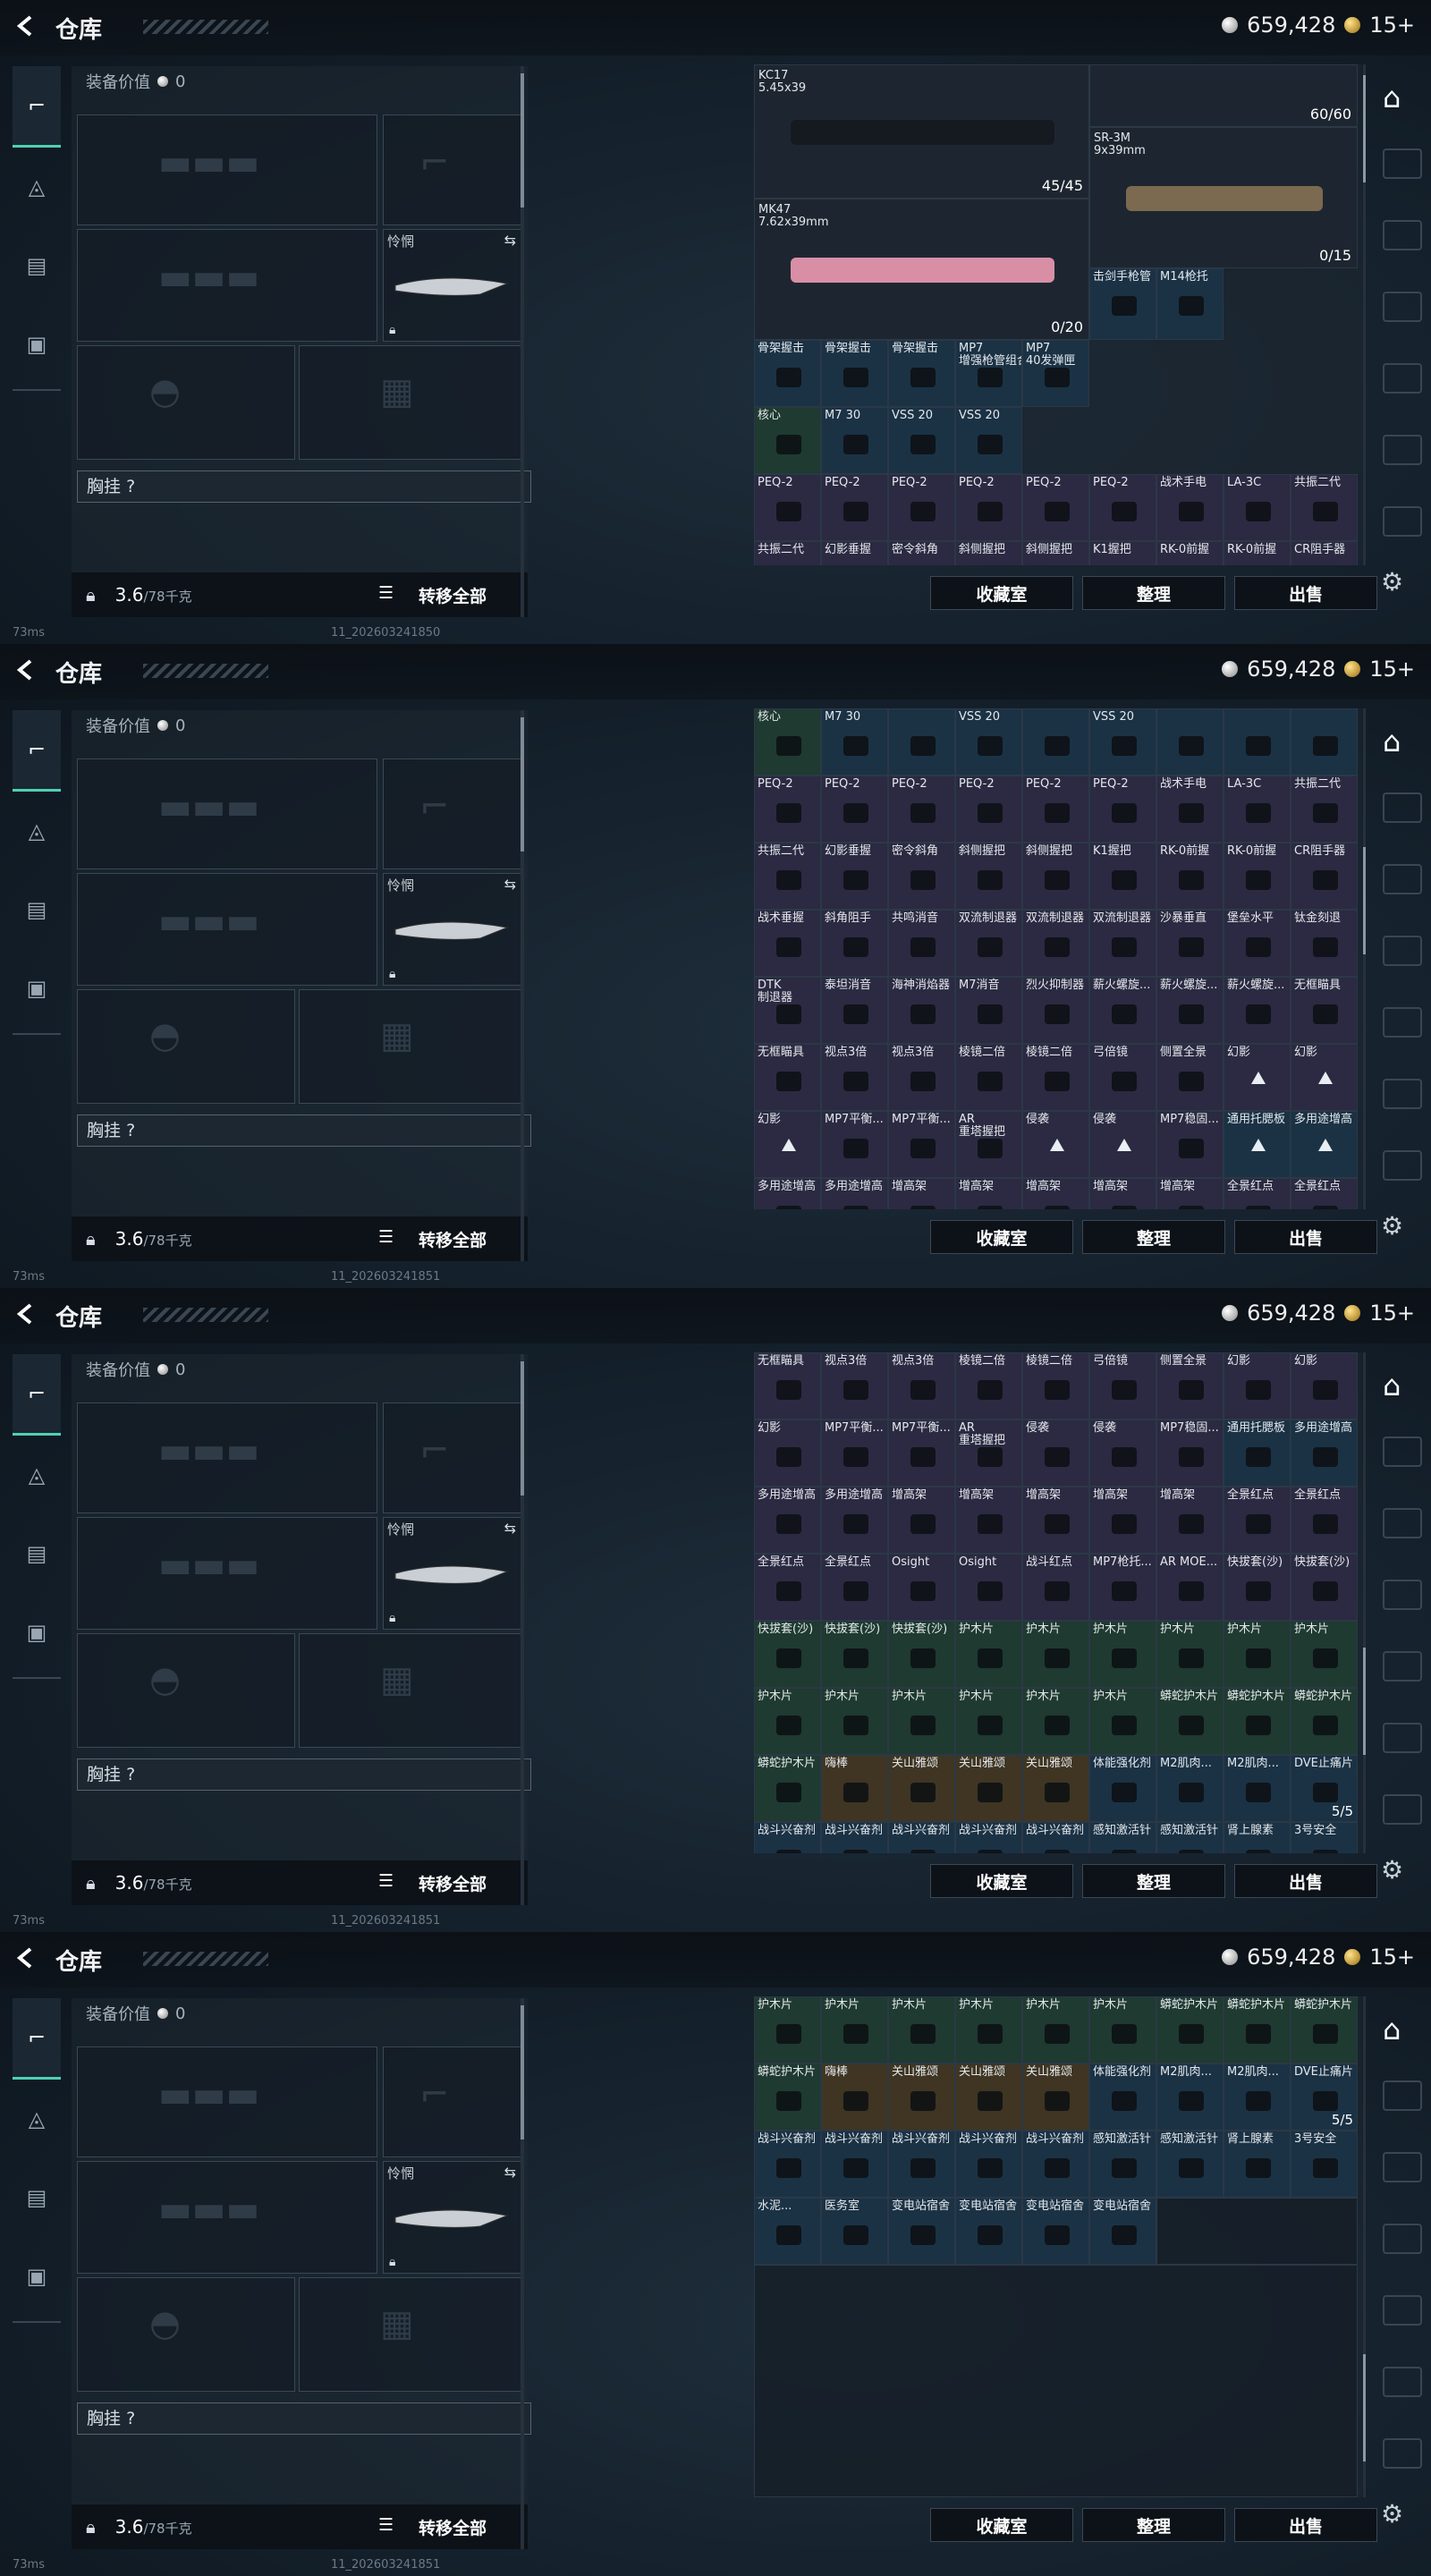  What do you see at coordinates (1325, 2097) in the screenshot?
I see `stash-item: DVE止痛片 5/5` at bounding box center [1325, 2097].